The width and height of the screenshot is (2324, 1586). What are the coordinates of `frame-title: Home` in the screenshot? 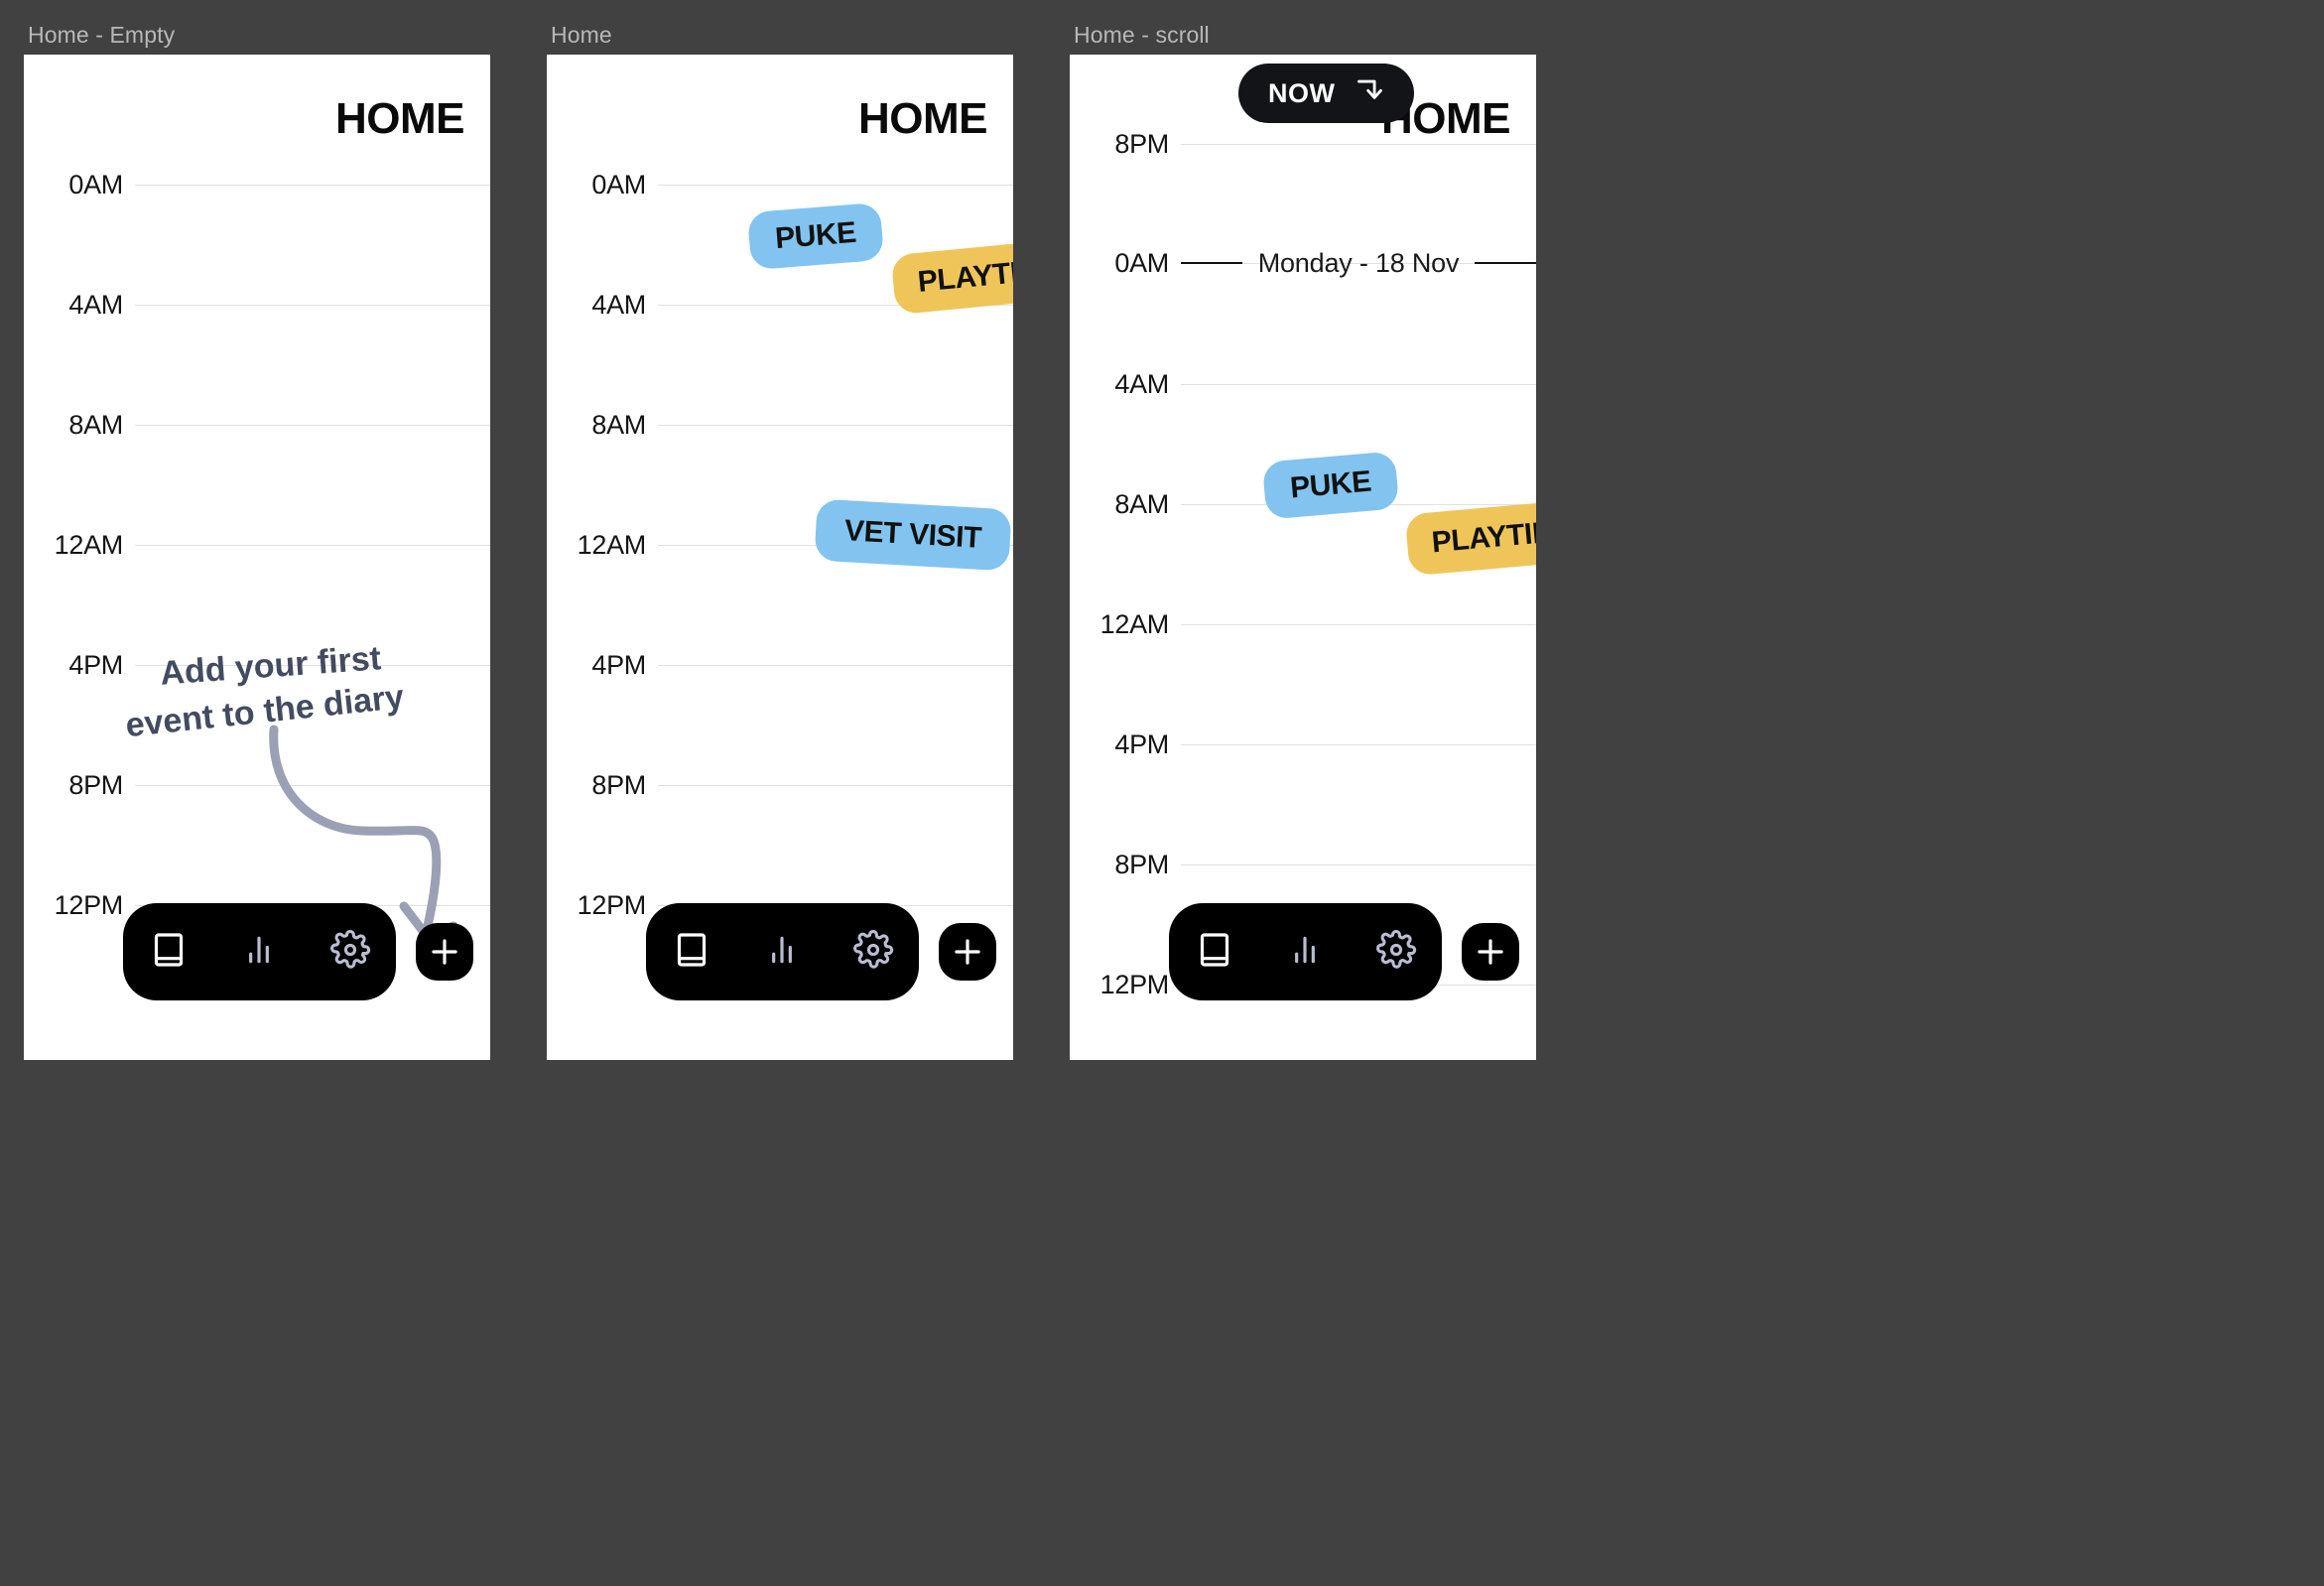 It's located at (581, 35).